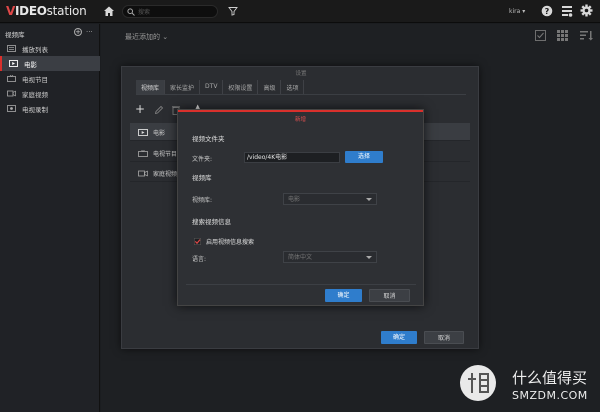 The width and height of the screenshot is (600, 412). I want to click on grid-view-icon, so click(562, 35).